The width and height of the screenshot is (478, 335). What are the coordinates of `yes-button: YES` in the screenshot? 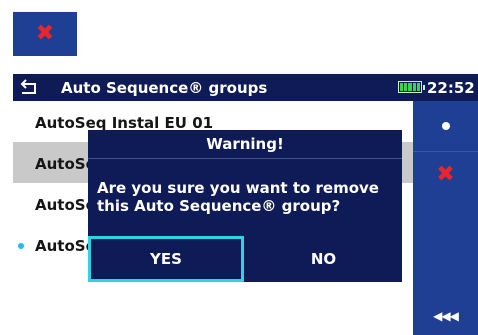 It's located at (166, 259).